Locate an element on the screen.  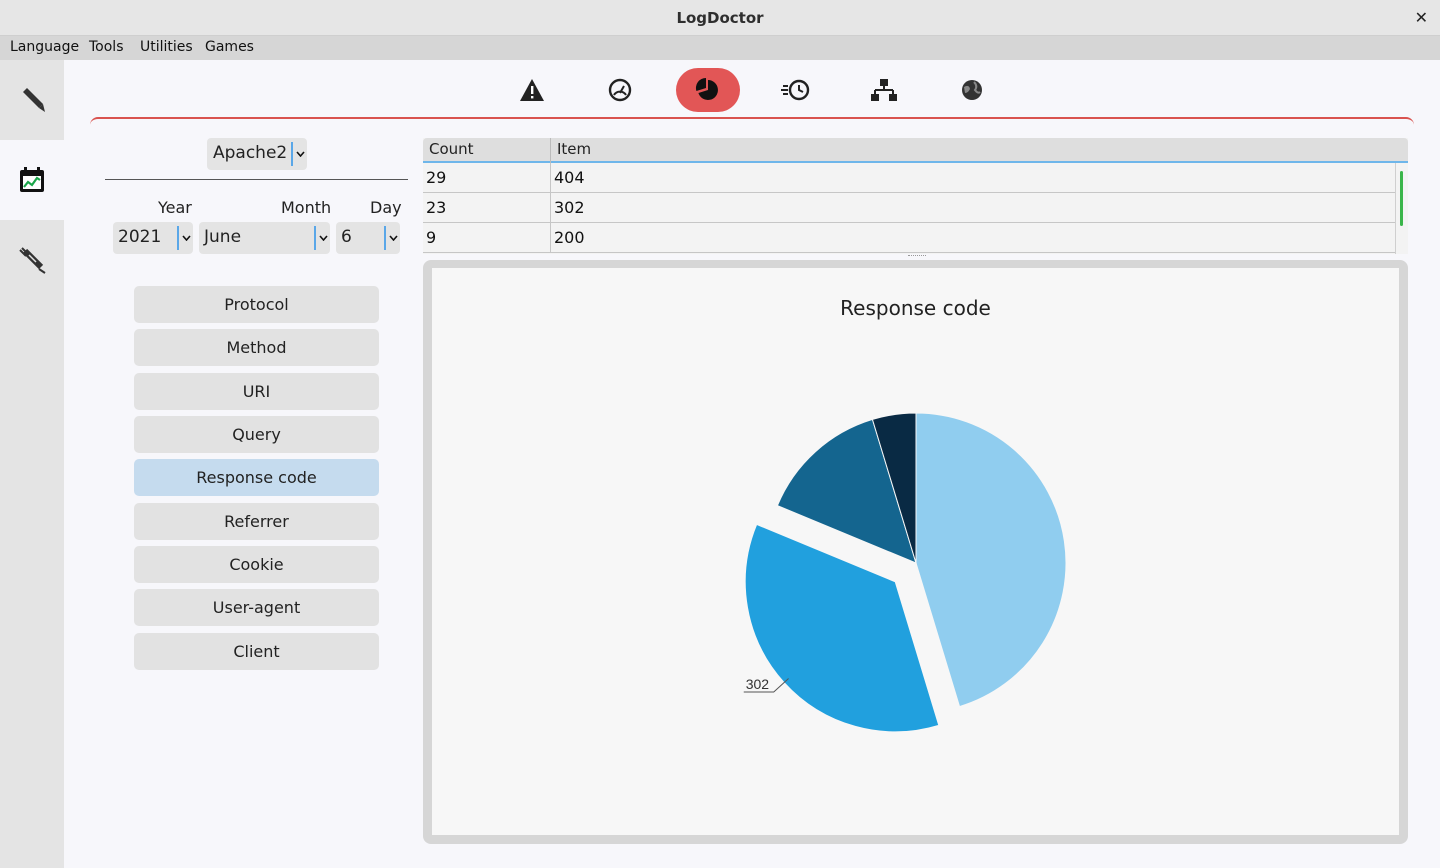
cell-item: 302 is located at coordinates (569, 207).